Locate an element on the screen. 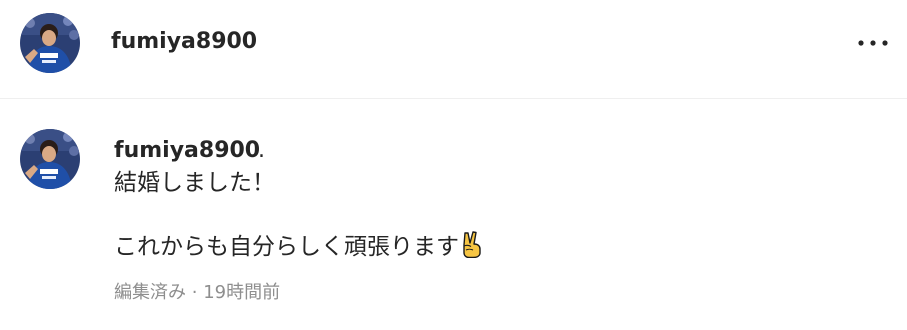  victory-hand-icon is located at coordinates (472, 244).